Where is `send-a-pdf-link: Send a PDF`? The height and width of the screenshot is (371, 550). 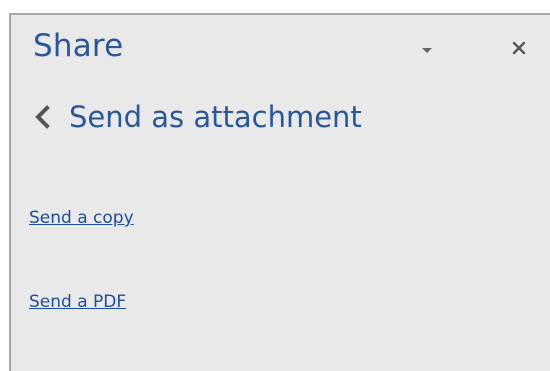
send-a-pdf-link: Send a PDF is located at coordinates (77, 302).